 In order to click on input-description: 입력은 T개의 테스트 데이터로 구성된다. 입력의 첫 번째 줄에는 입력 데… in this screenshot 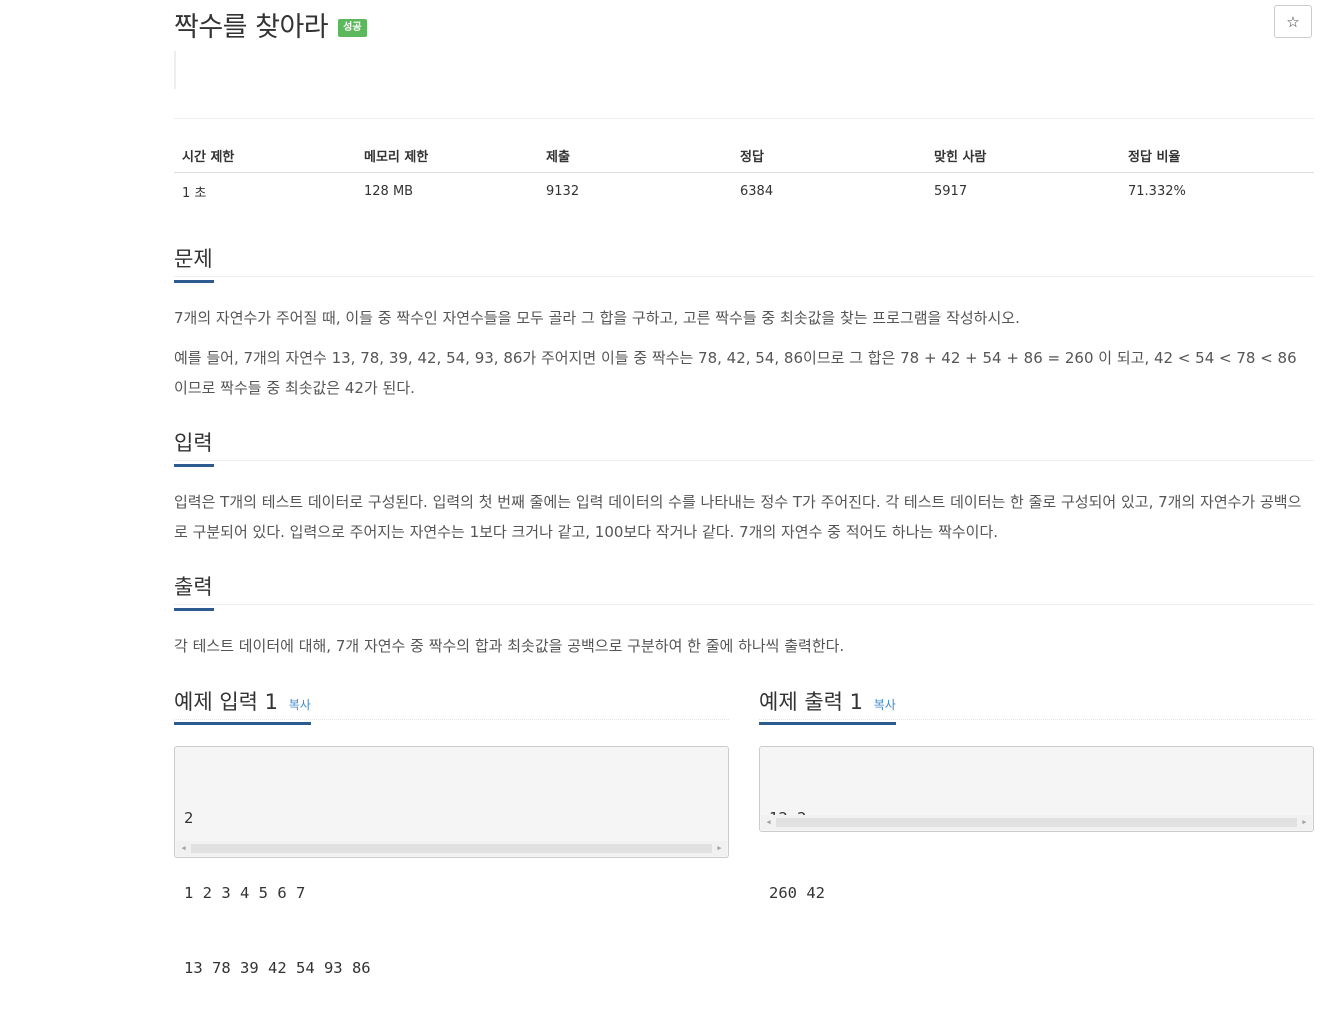, I will do `click(738, 517)`.